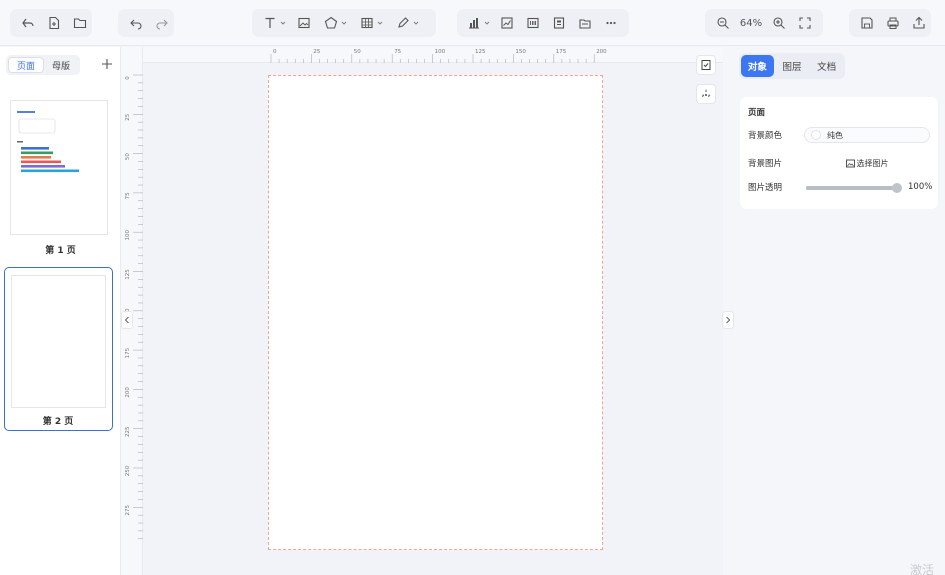  Describe the element at coordinates (751, 23) in the screenshot. I see `zoom-level: 64%` at that location.